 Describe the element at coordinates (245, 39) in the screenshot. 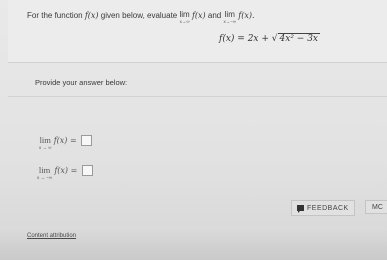

I see `equation-lhs: f(x) = 2x +` at that location.